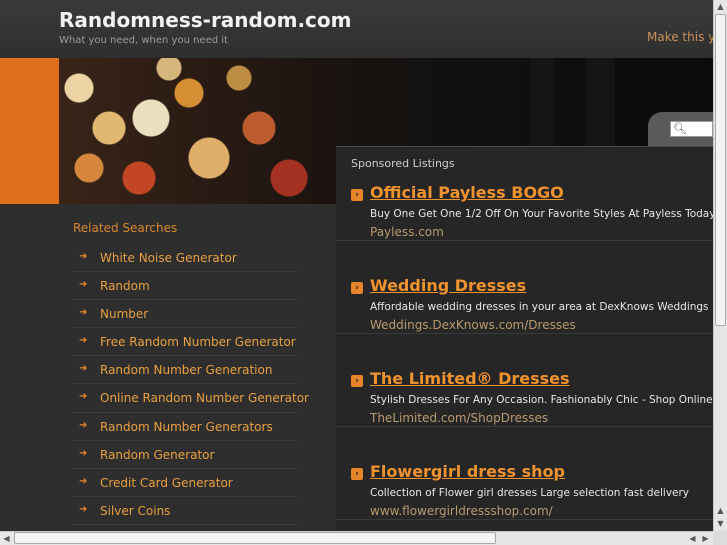 The width and height of the screenshot is (727, 545). What do you see at coordinates (255, 538) in the screenshot?
I see `horizontal-scrollbar-thumb` at bounding box center [255, 538].